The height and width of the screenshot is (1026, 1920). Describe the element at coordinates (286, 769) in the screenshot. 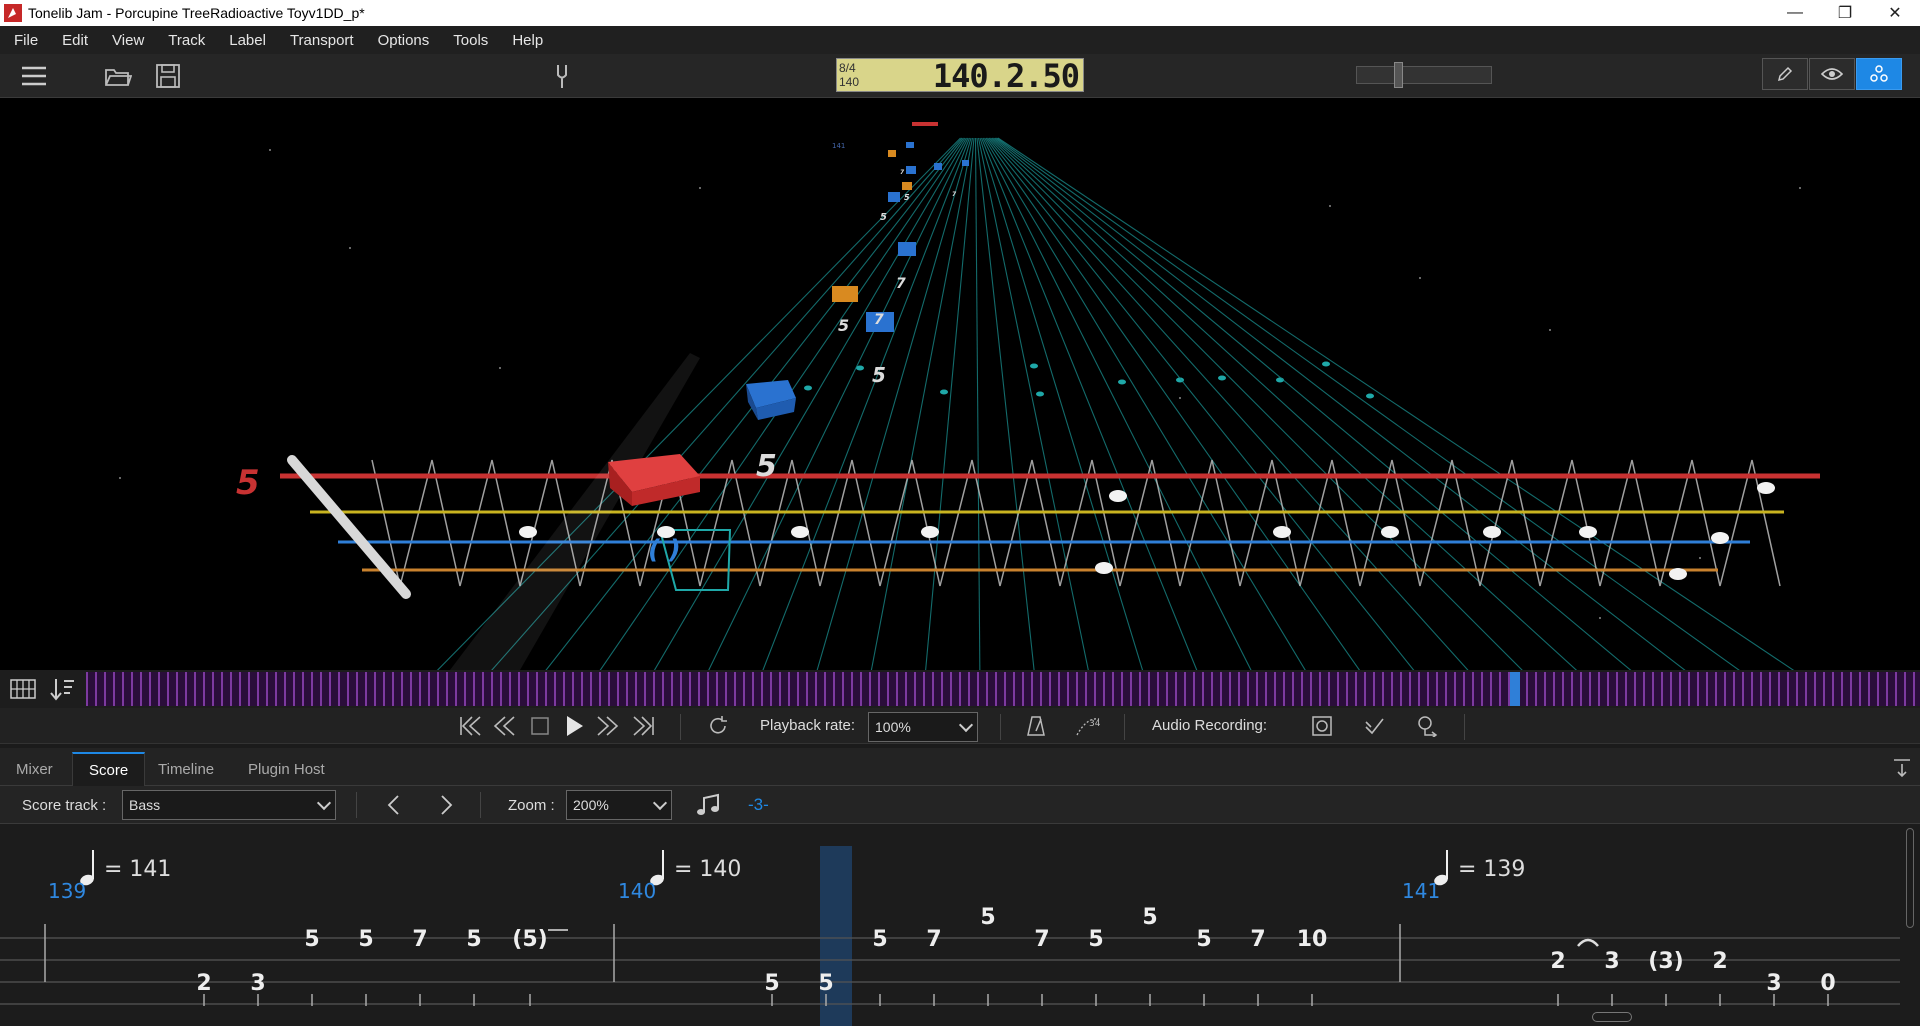

I see `tab-plugin-host: Plugin Host` at that location.